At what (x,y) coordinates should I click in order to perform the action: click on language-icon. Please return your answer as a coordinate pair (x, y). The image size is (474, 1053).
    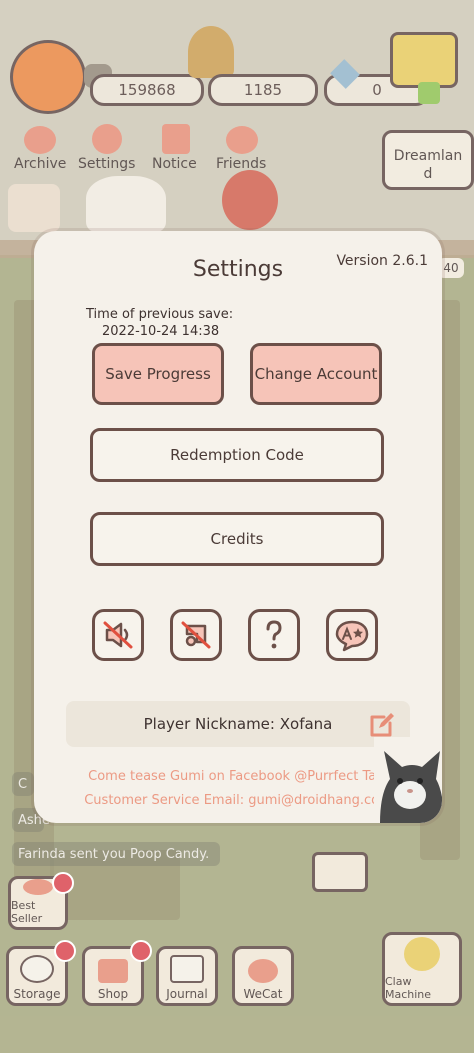
    Looking at the image, I should click on (352, 636).